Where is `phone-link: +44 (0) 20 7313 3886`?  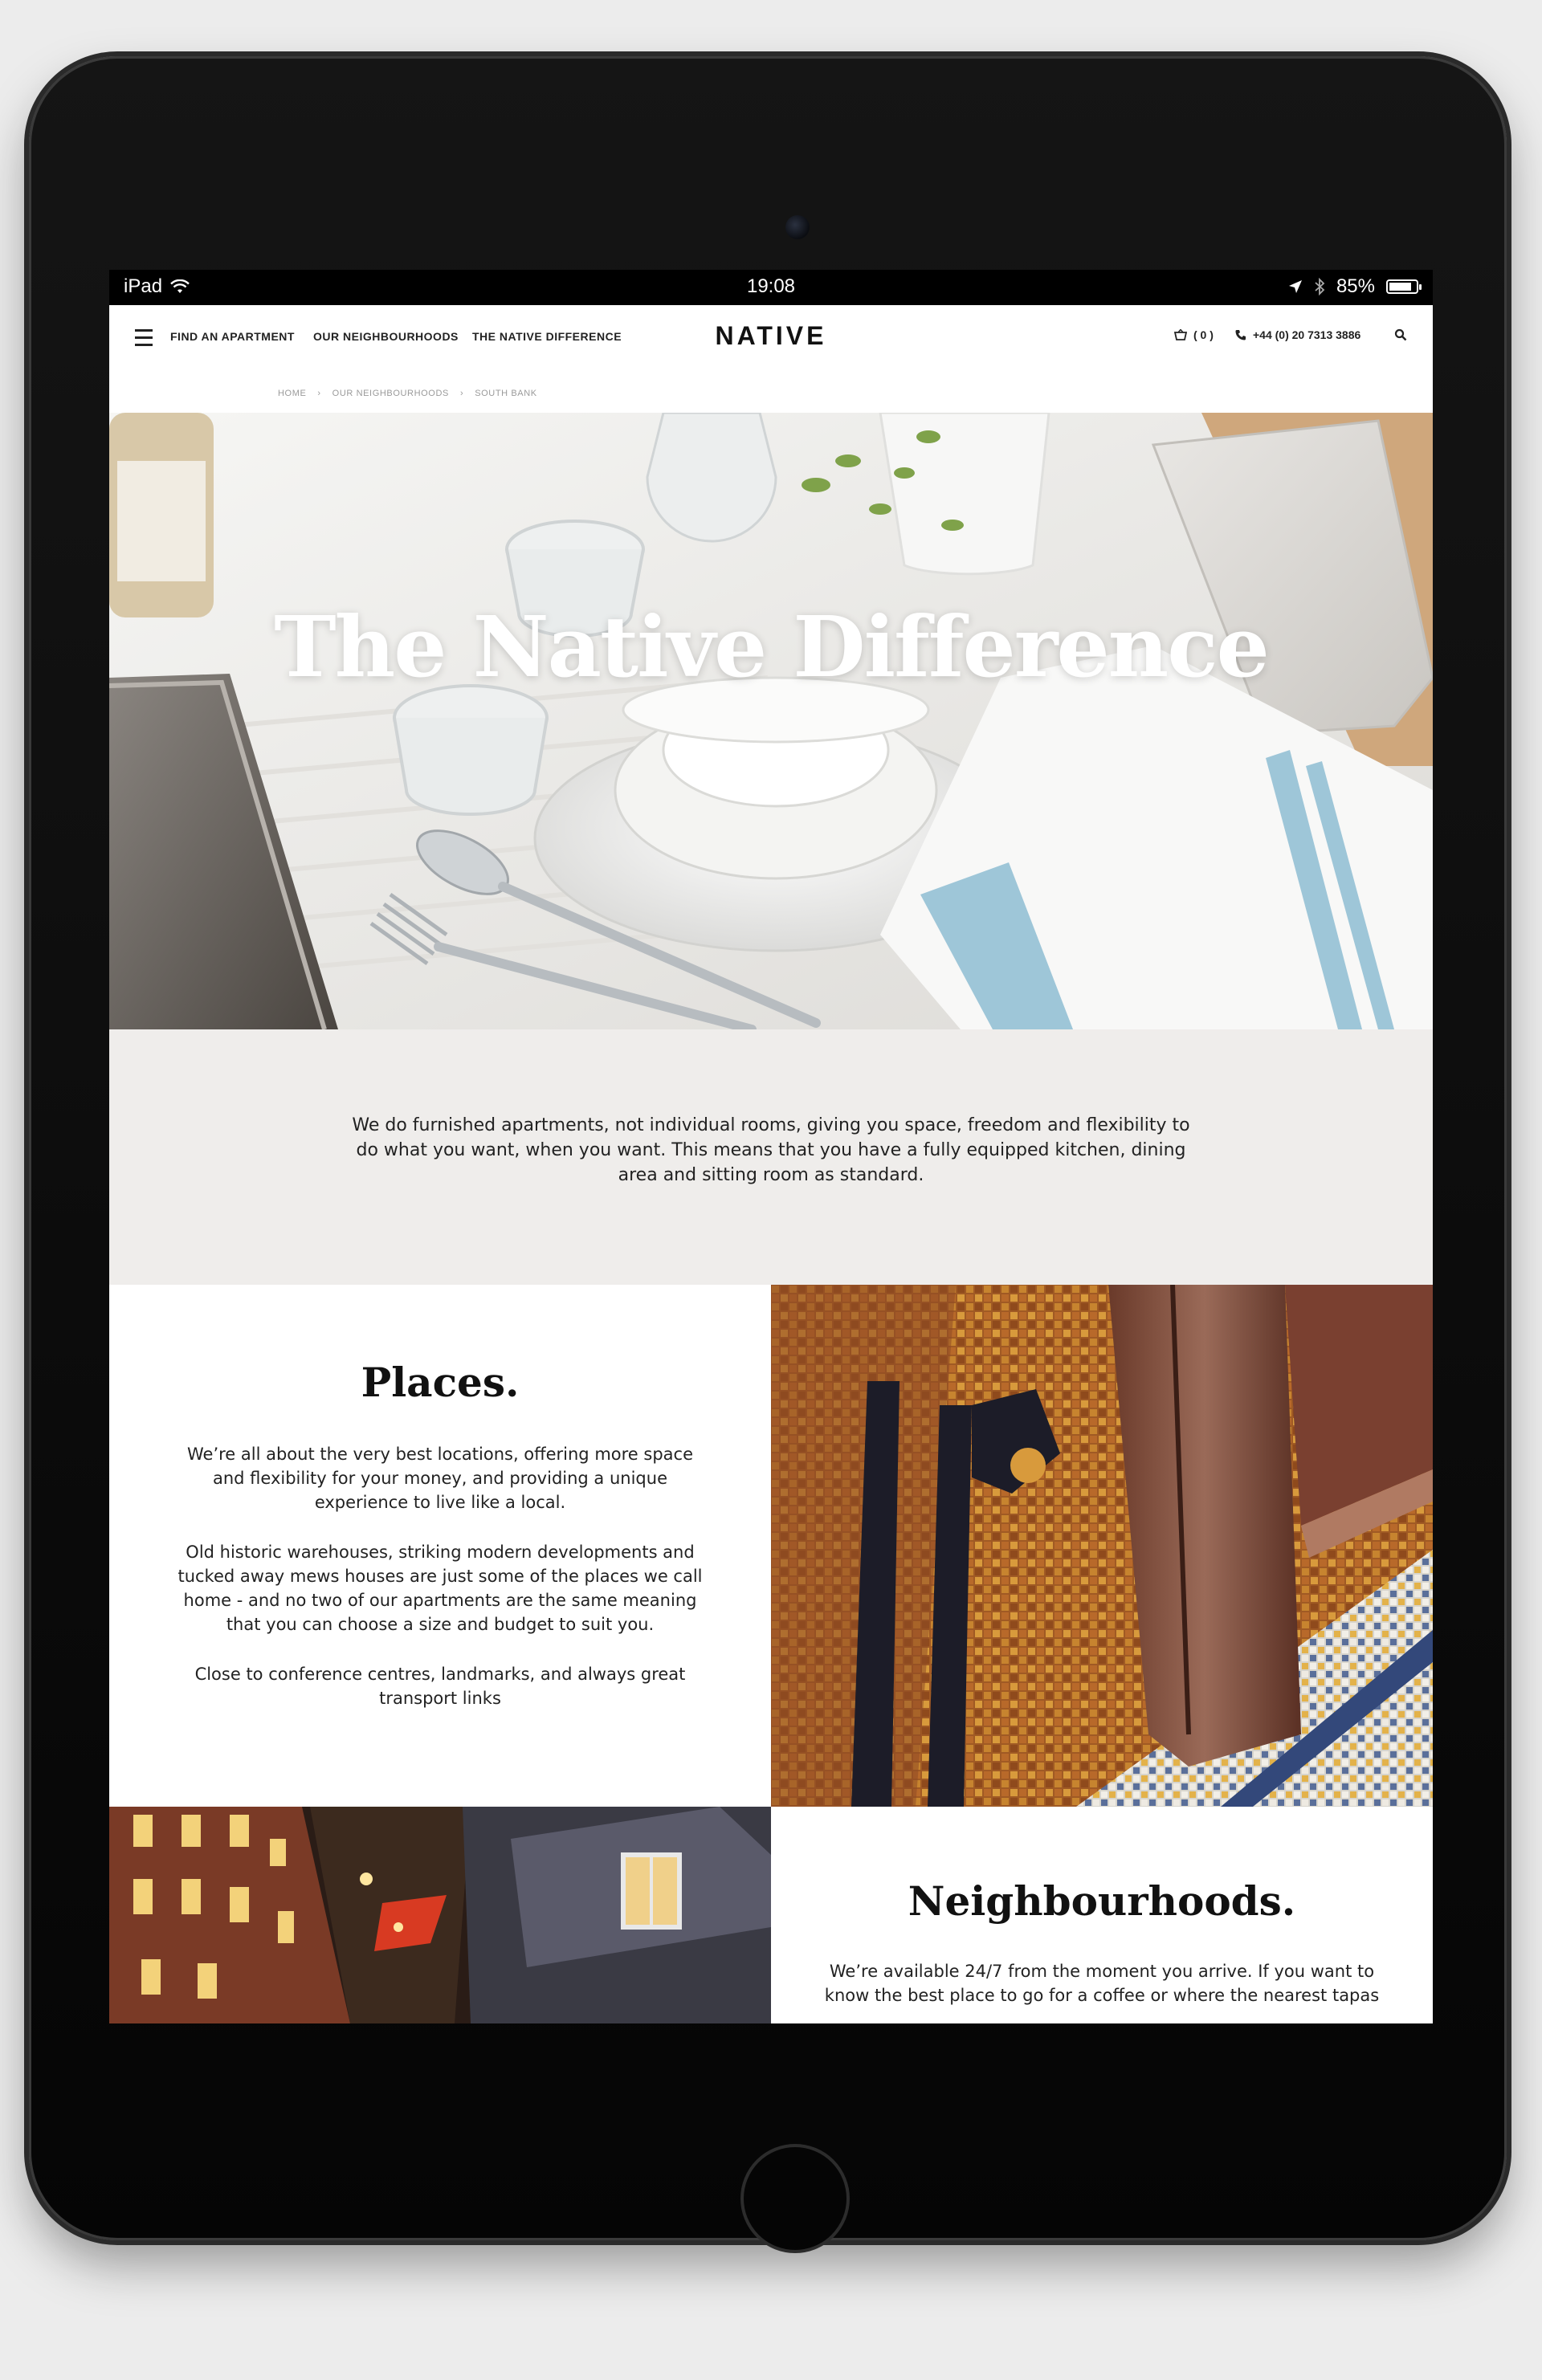 phone-link: +44 (0) 20 7313 3886 is located at coordinates (1297, 334).